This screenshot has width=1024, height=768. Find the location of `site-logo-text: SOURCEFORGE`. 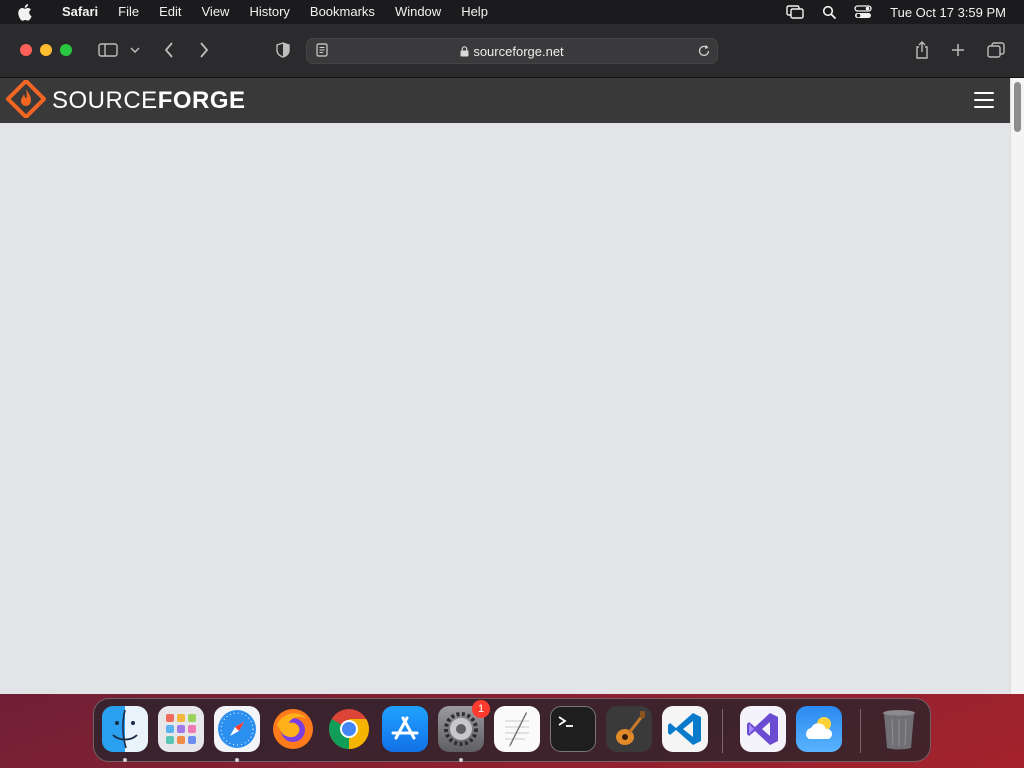

site-logo-text: SOURCEFORGE is located at coordinates (149, 101).